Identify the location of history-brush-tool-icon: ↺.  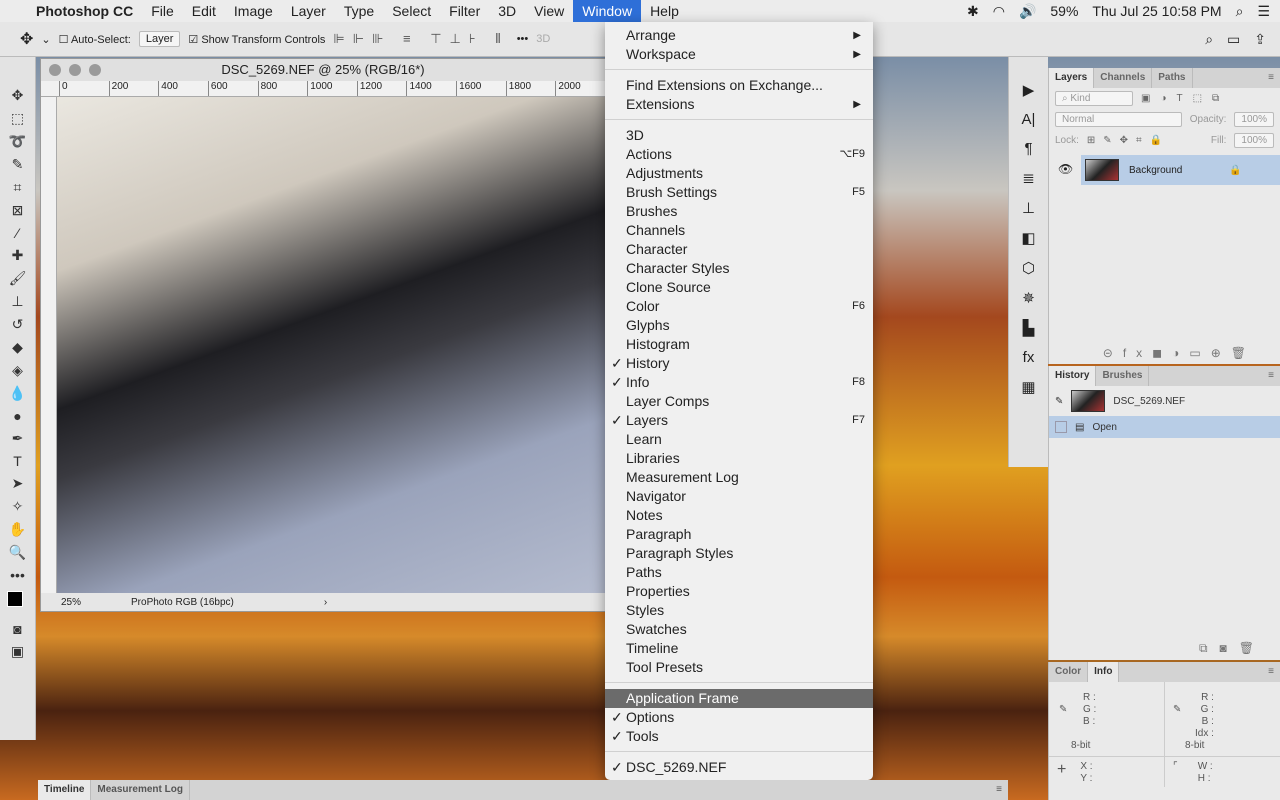
(18, 324).